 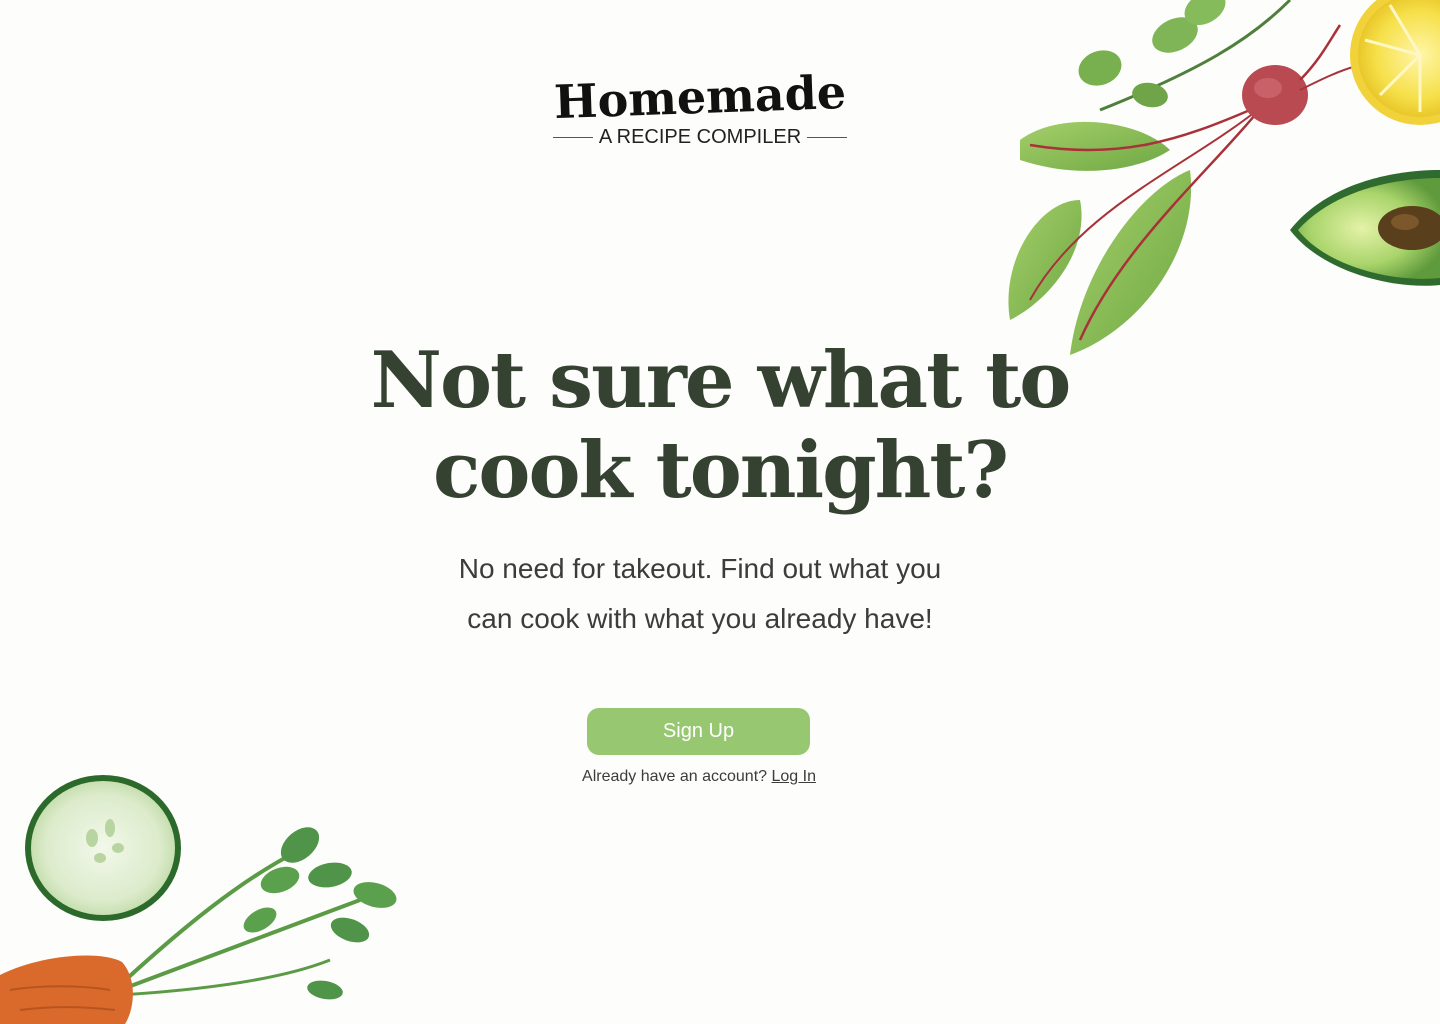 What do you see at coordinates (103, 848) in the screenshot?
I see `cucumber-slice-icon` at bounding box center [103, 848].